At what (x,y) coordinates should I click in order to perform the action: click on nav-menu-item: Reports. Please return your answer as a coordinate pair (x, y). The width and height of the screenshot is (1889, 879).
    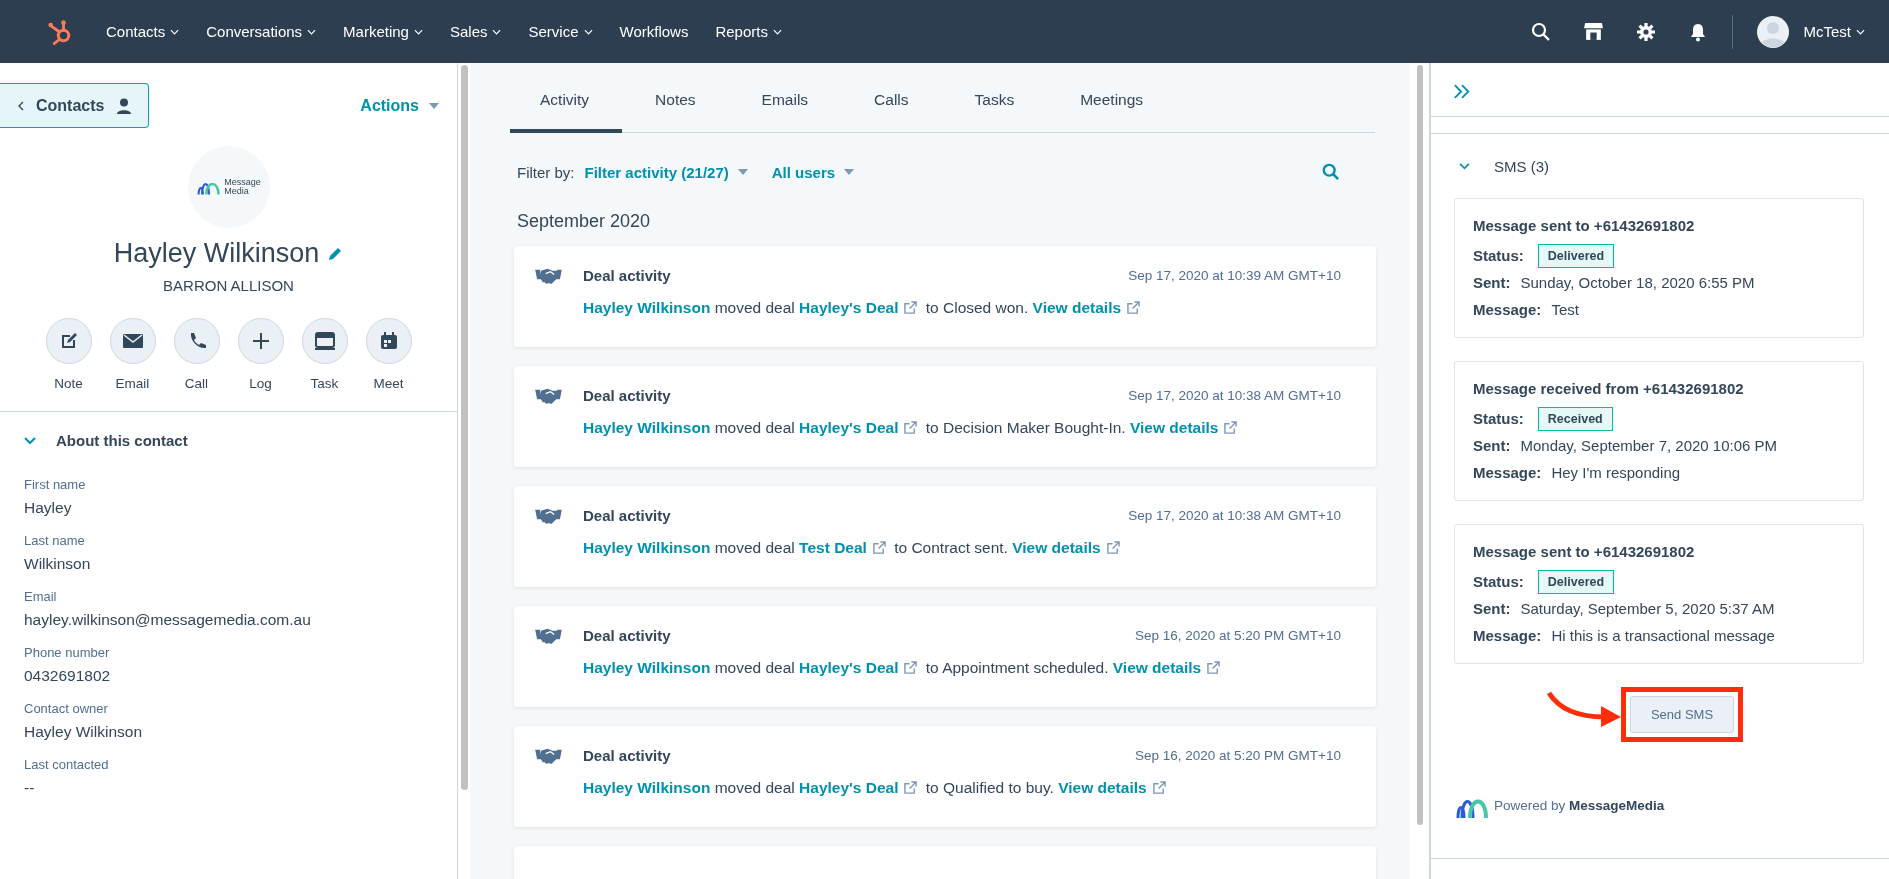
    Looking at the image, I should click on (748, 31).